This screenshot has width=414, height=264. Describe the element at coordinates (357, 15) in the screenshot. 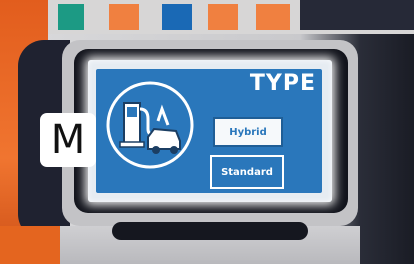

I see `navy-block` at that location.